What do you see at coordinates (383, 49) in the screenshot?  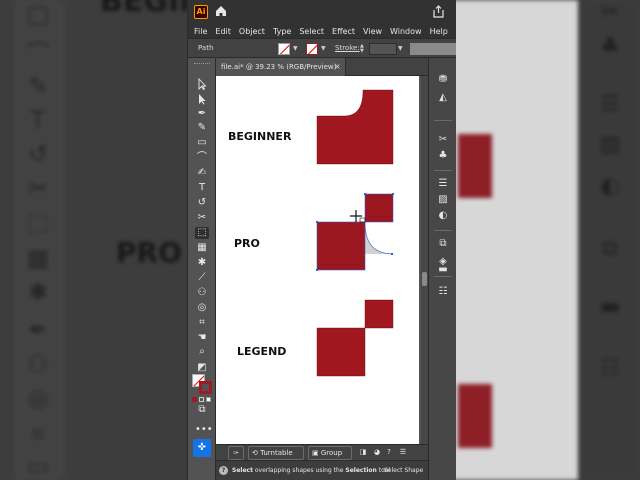 I see `stroke-weight-input` at bounding box center [383, 49].